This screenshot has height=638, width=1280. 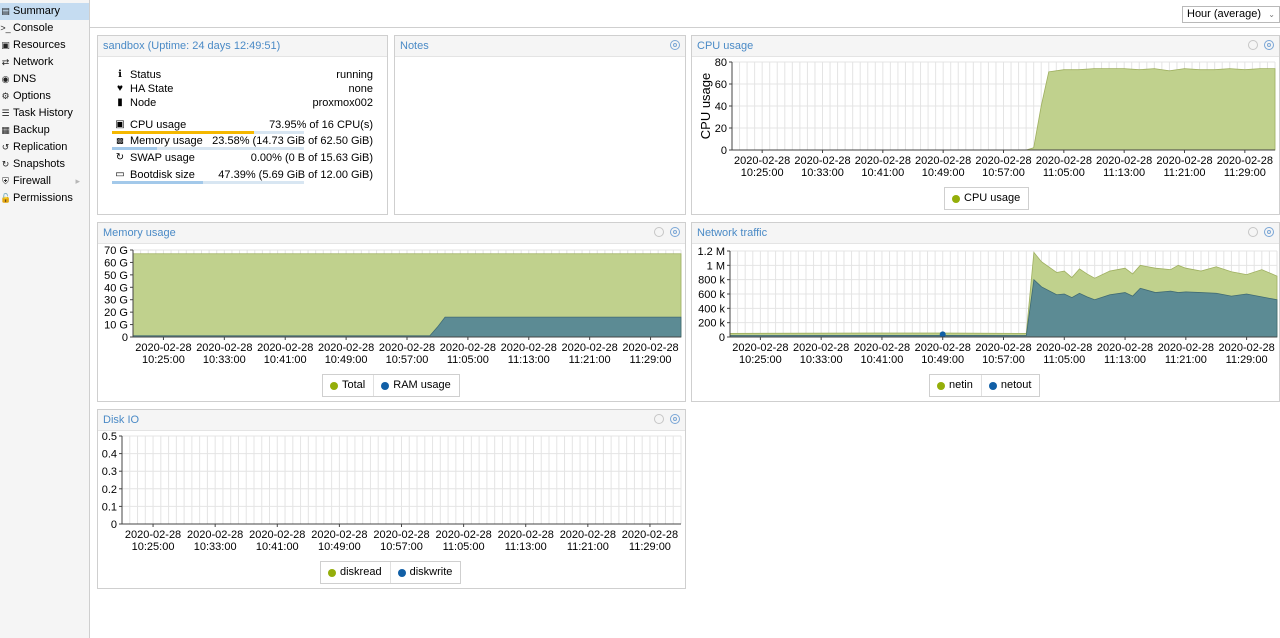 I want to click on network-icon: ⇄, so click(x=5, y=62).